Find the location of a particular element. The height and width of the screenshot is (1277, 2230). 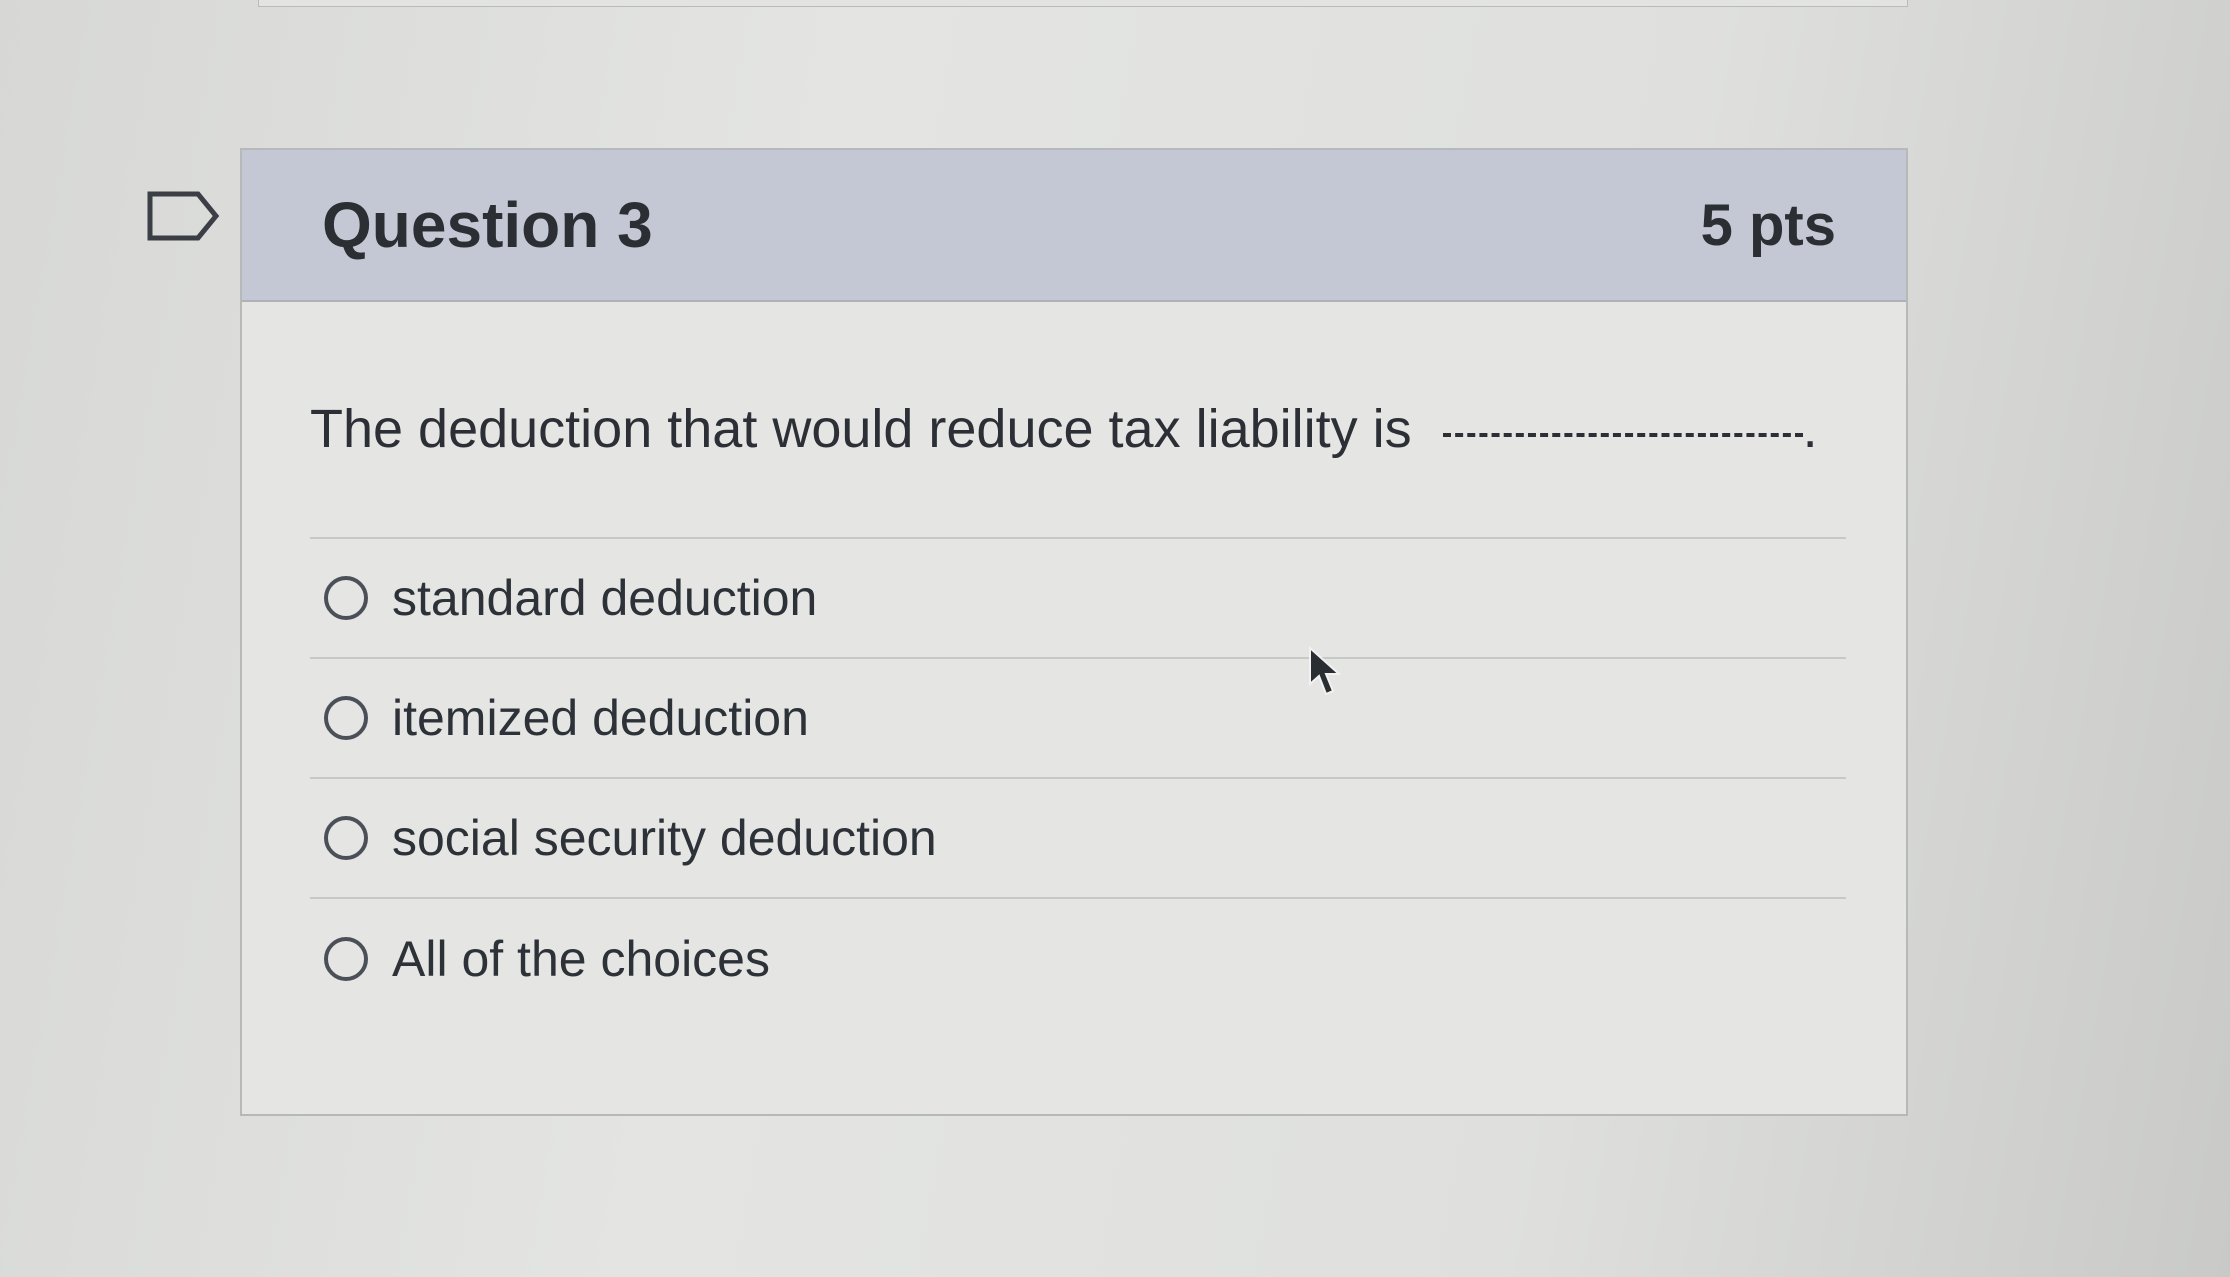

answer-label: social security deduction is located at coordinates (664, 838).